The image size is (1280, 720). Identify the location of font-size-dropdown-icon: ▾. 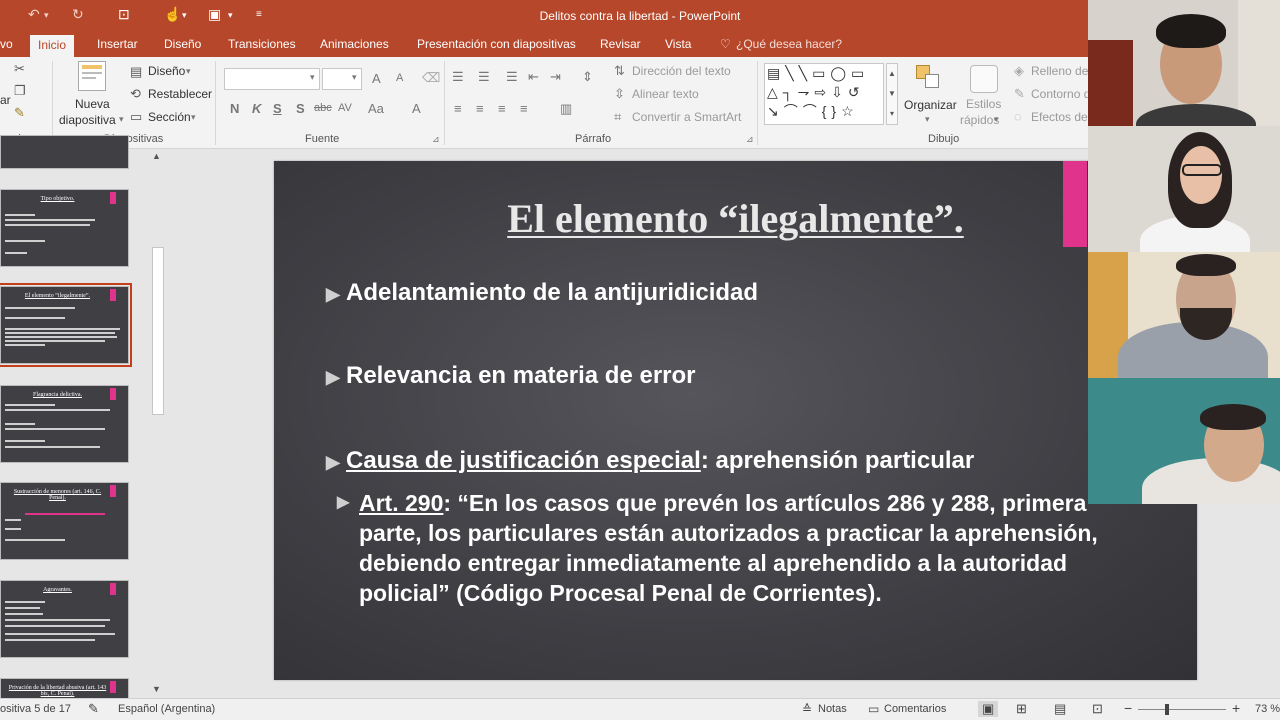
(354, 77).